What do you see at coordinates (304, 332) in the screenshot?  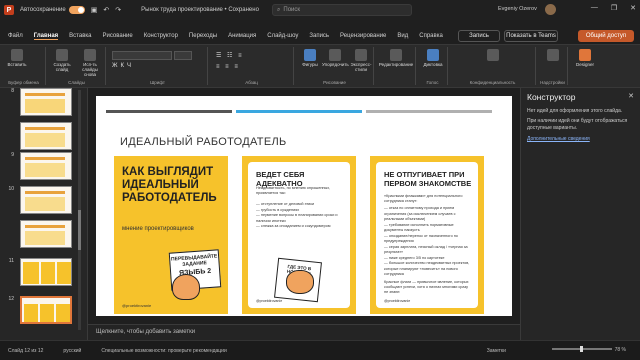 I see `notes-pane: Щелкните, чтобы добавить заметки` at bounding box center [304, 332].